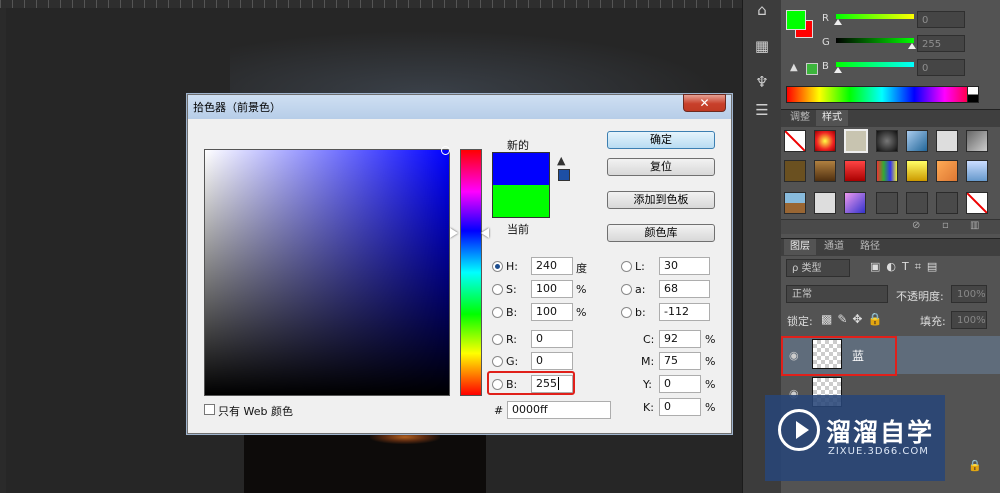 The image size is (1000, 493). What do you see at coordinates (680, 407) in the screenshot?
I see `black-input: 0` at bounding box center [680, 407].